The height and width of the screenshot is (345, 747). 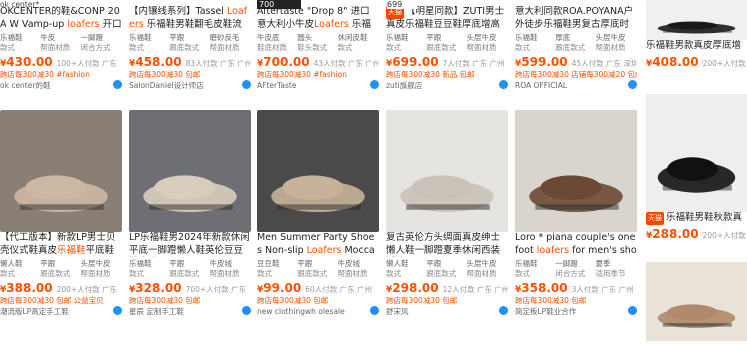 What do you see at coordinates (26, 288) in the screenshot?
I see `price: ¥388.00` at bounding box center [26, 288].